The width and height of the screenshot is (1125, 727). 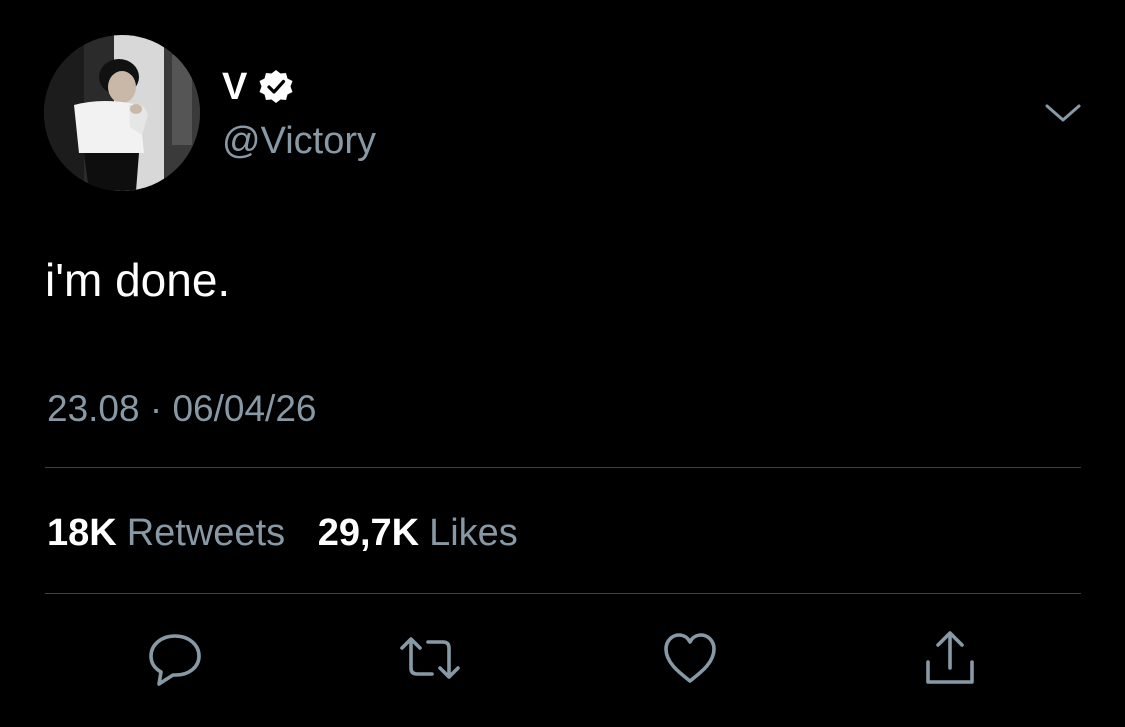 What do you see at coordinates (182, 409) in the screenshot?
I see `tweet-timestamp: 23.08 · 06/04/26` at bounding box center [182, 409].